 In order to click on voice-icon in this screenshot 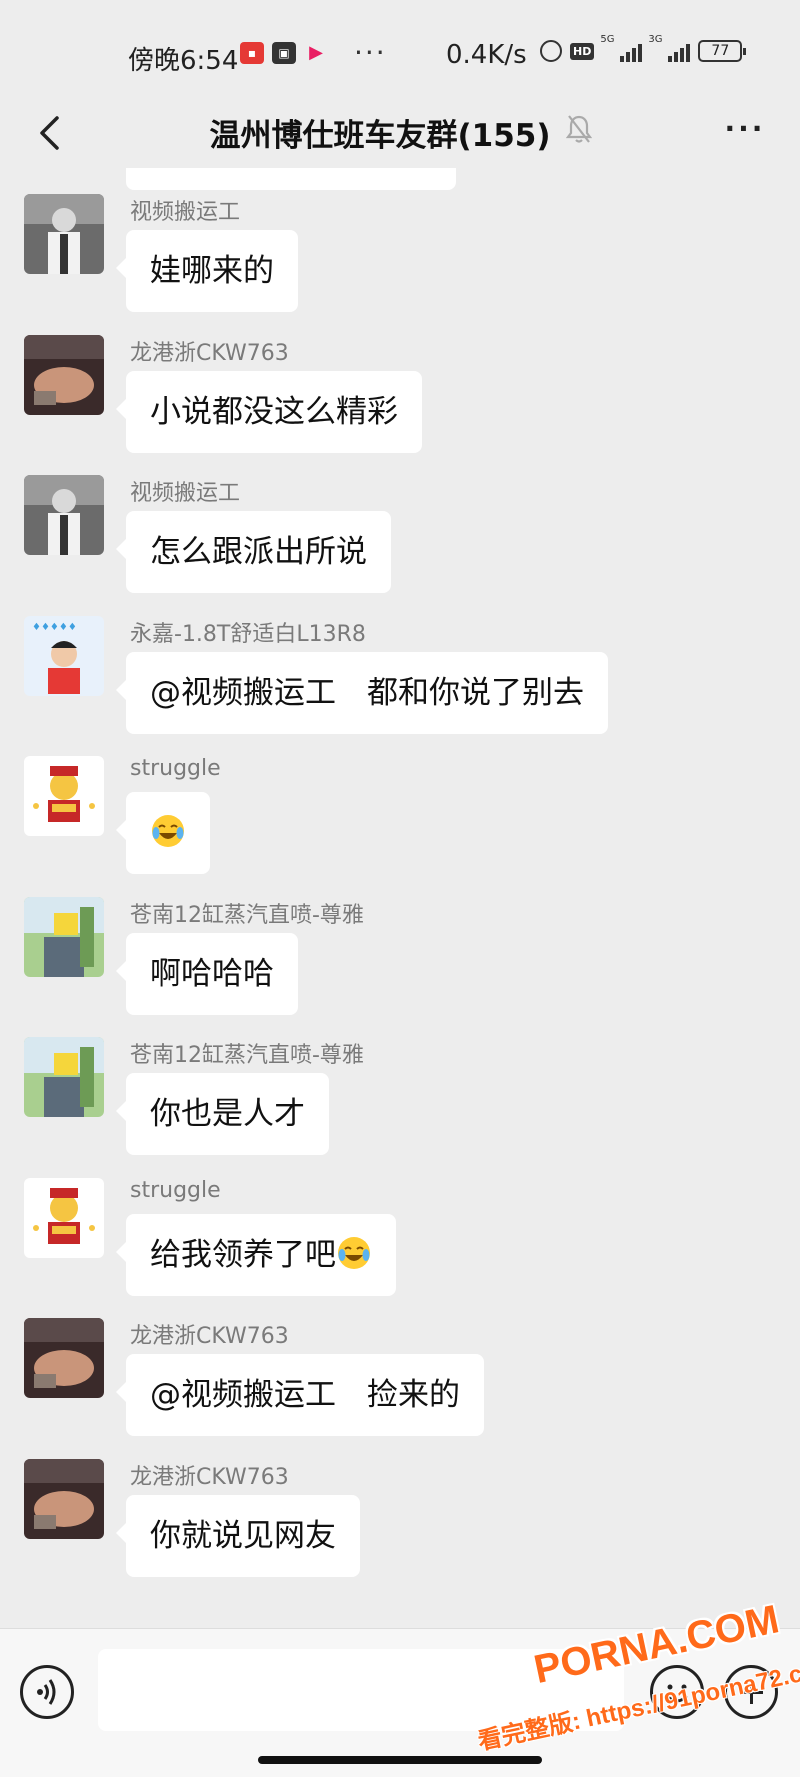, I will do `click(46, 1692)`.